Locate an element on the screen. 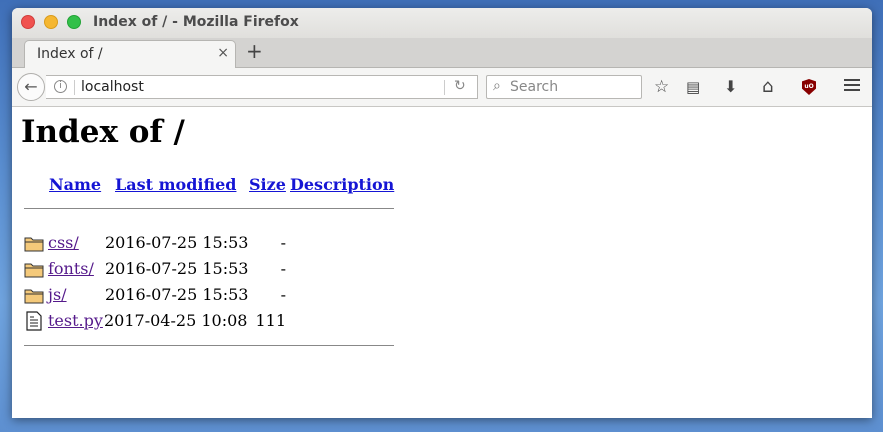  home-icon: ⌂ is located at coordinates (767, 87).